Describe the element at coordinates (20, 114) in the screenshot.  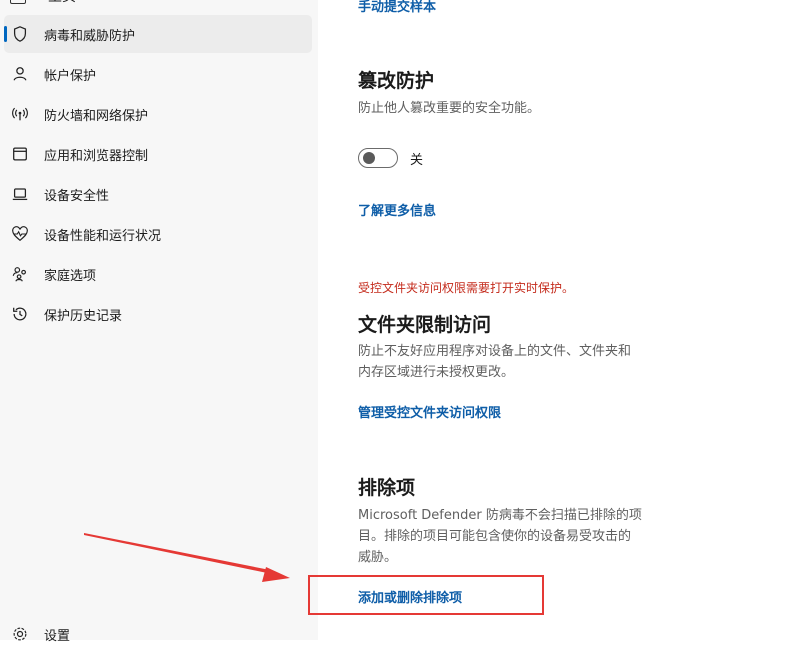
I see `wifi-antenna-icon` at that location.